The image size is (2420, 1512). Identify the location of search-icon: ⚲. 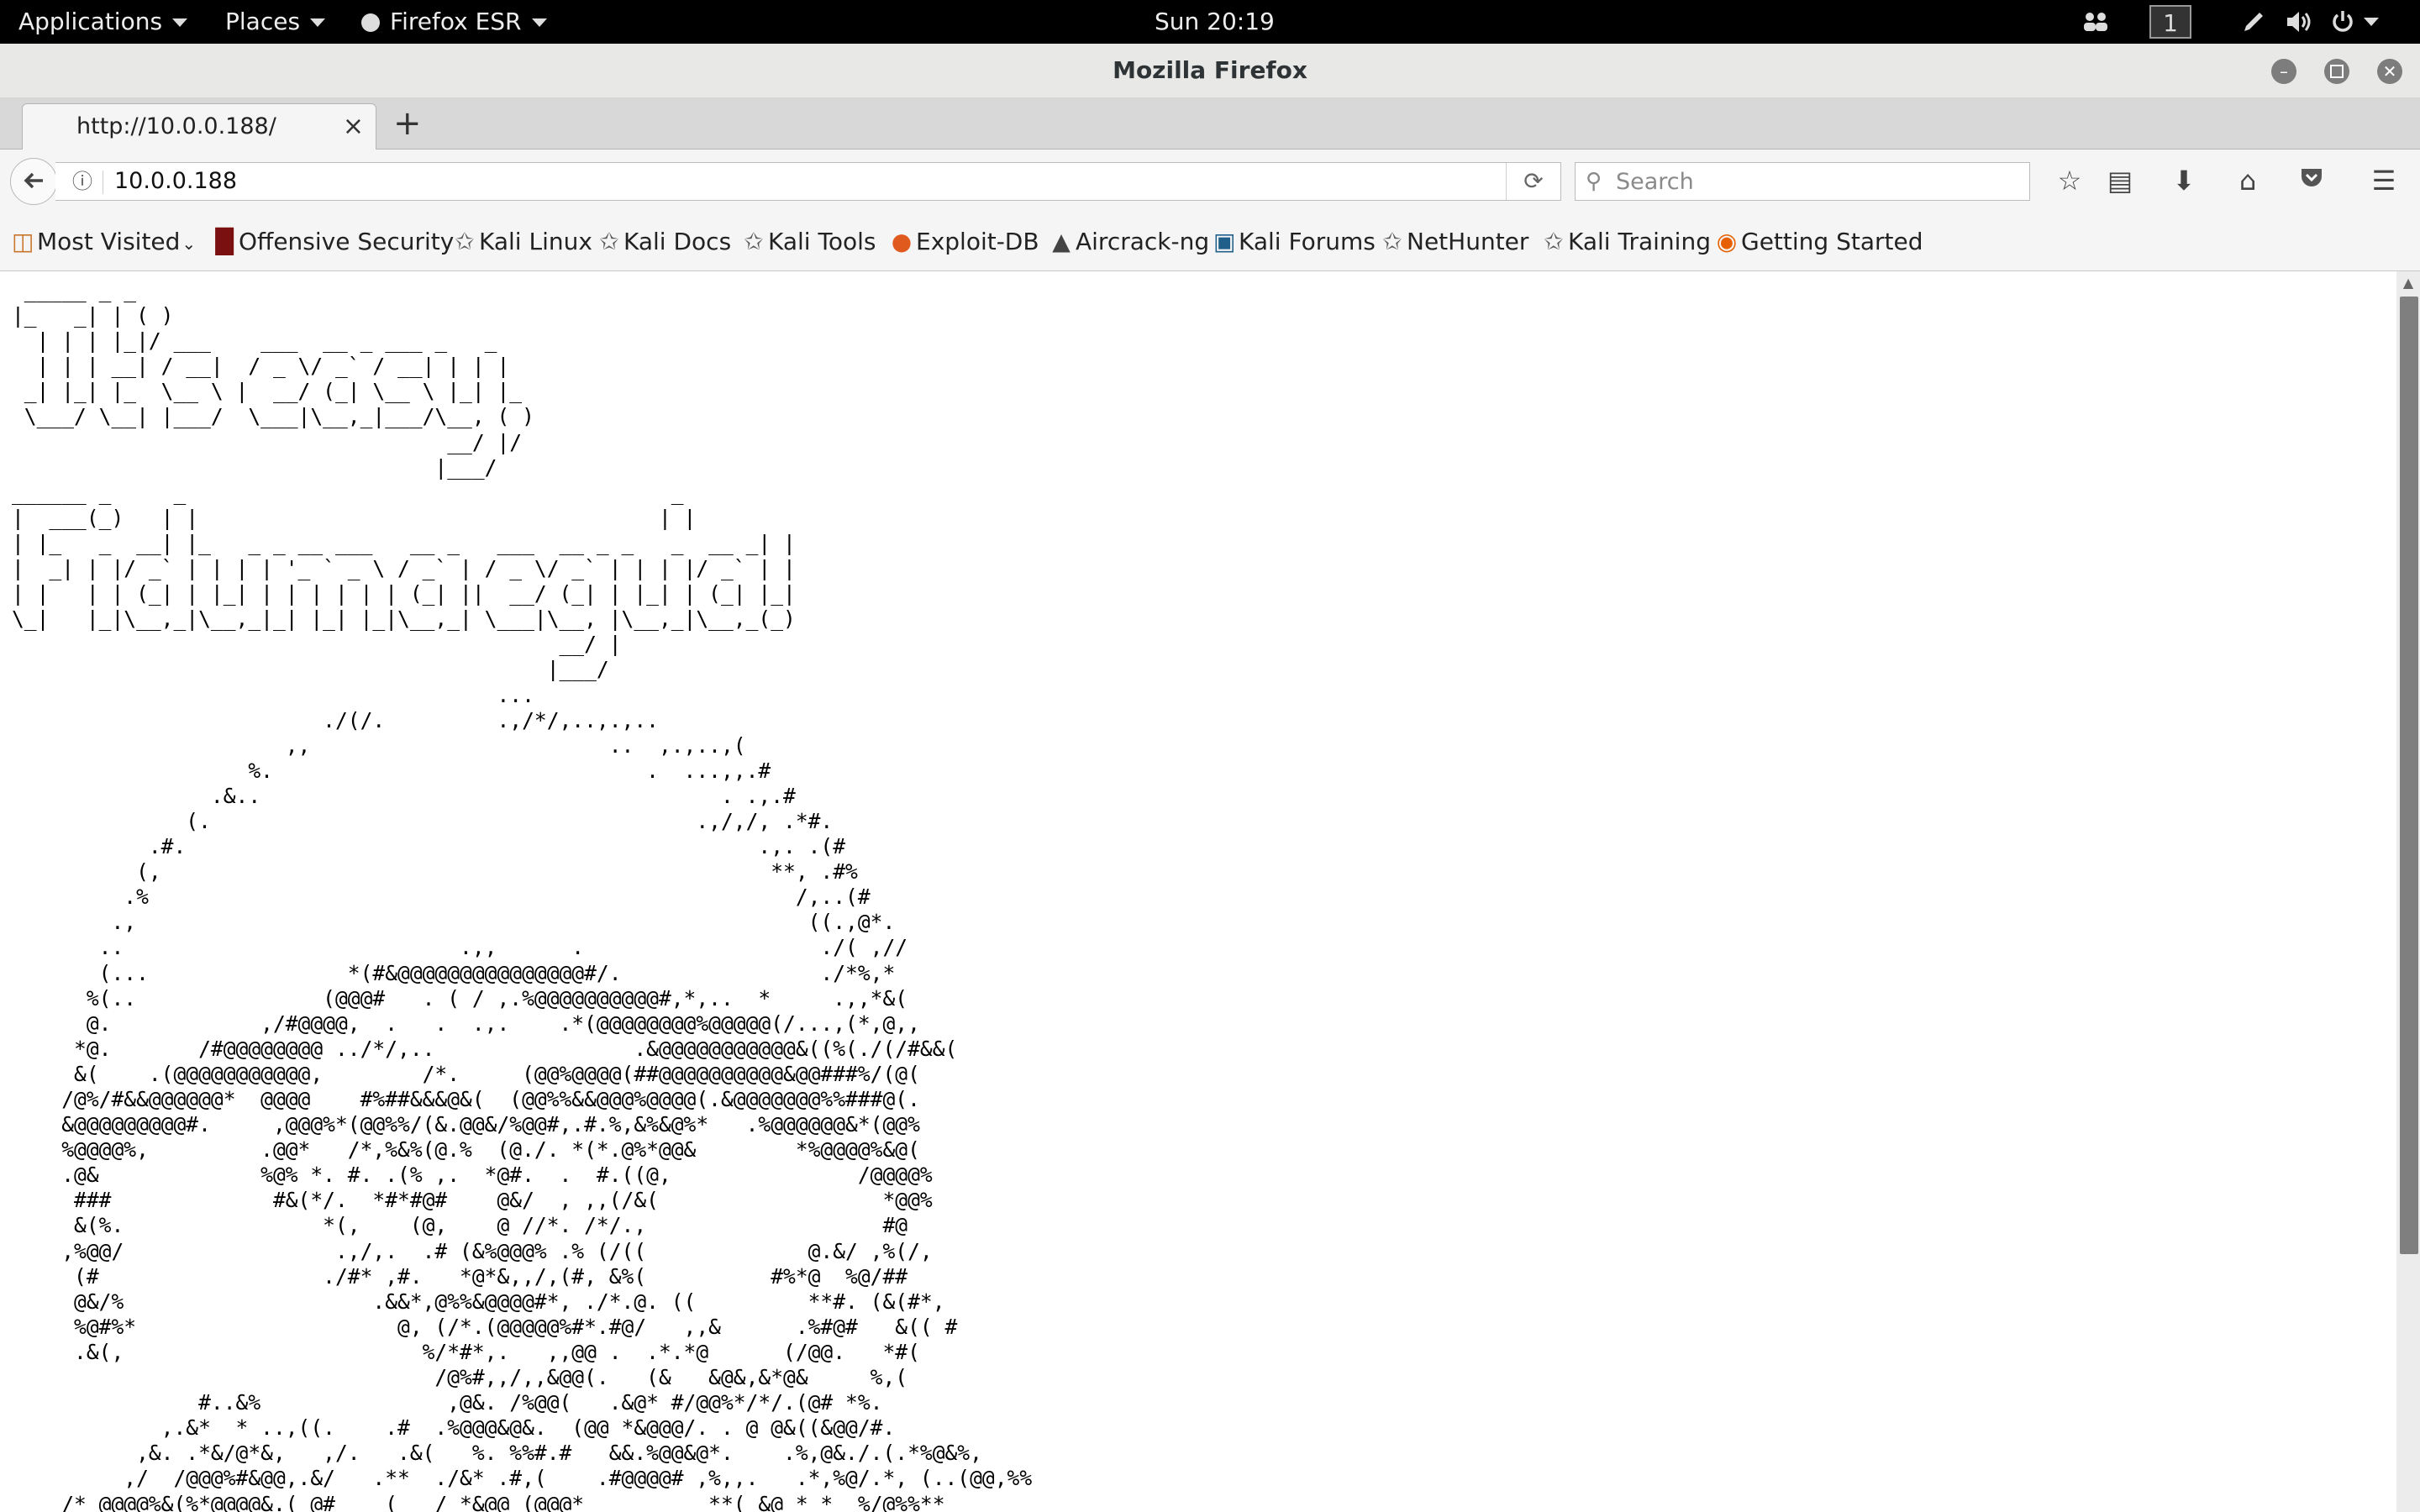
(1594, 181).